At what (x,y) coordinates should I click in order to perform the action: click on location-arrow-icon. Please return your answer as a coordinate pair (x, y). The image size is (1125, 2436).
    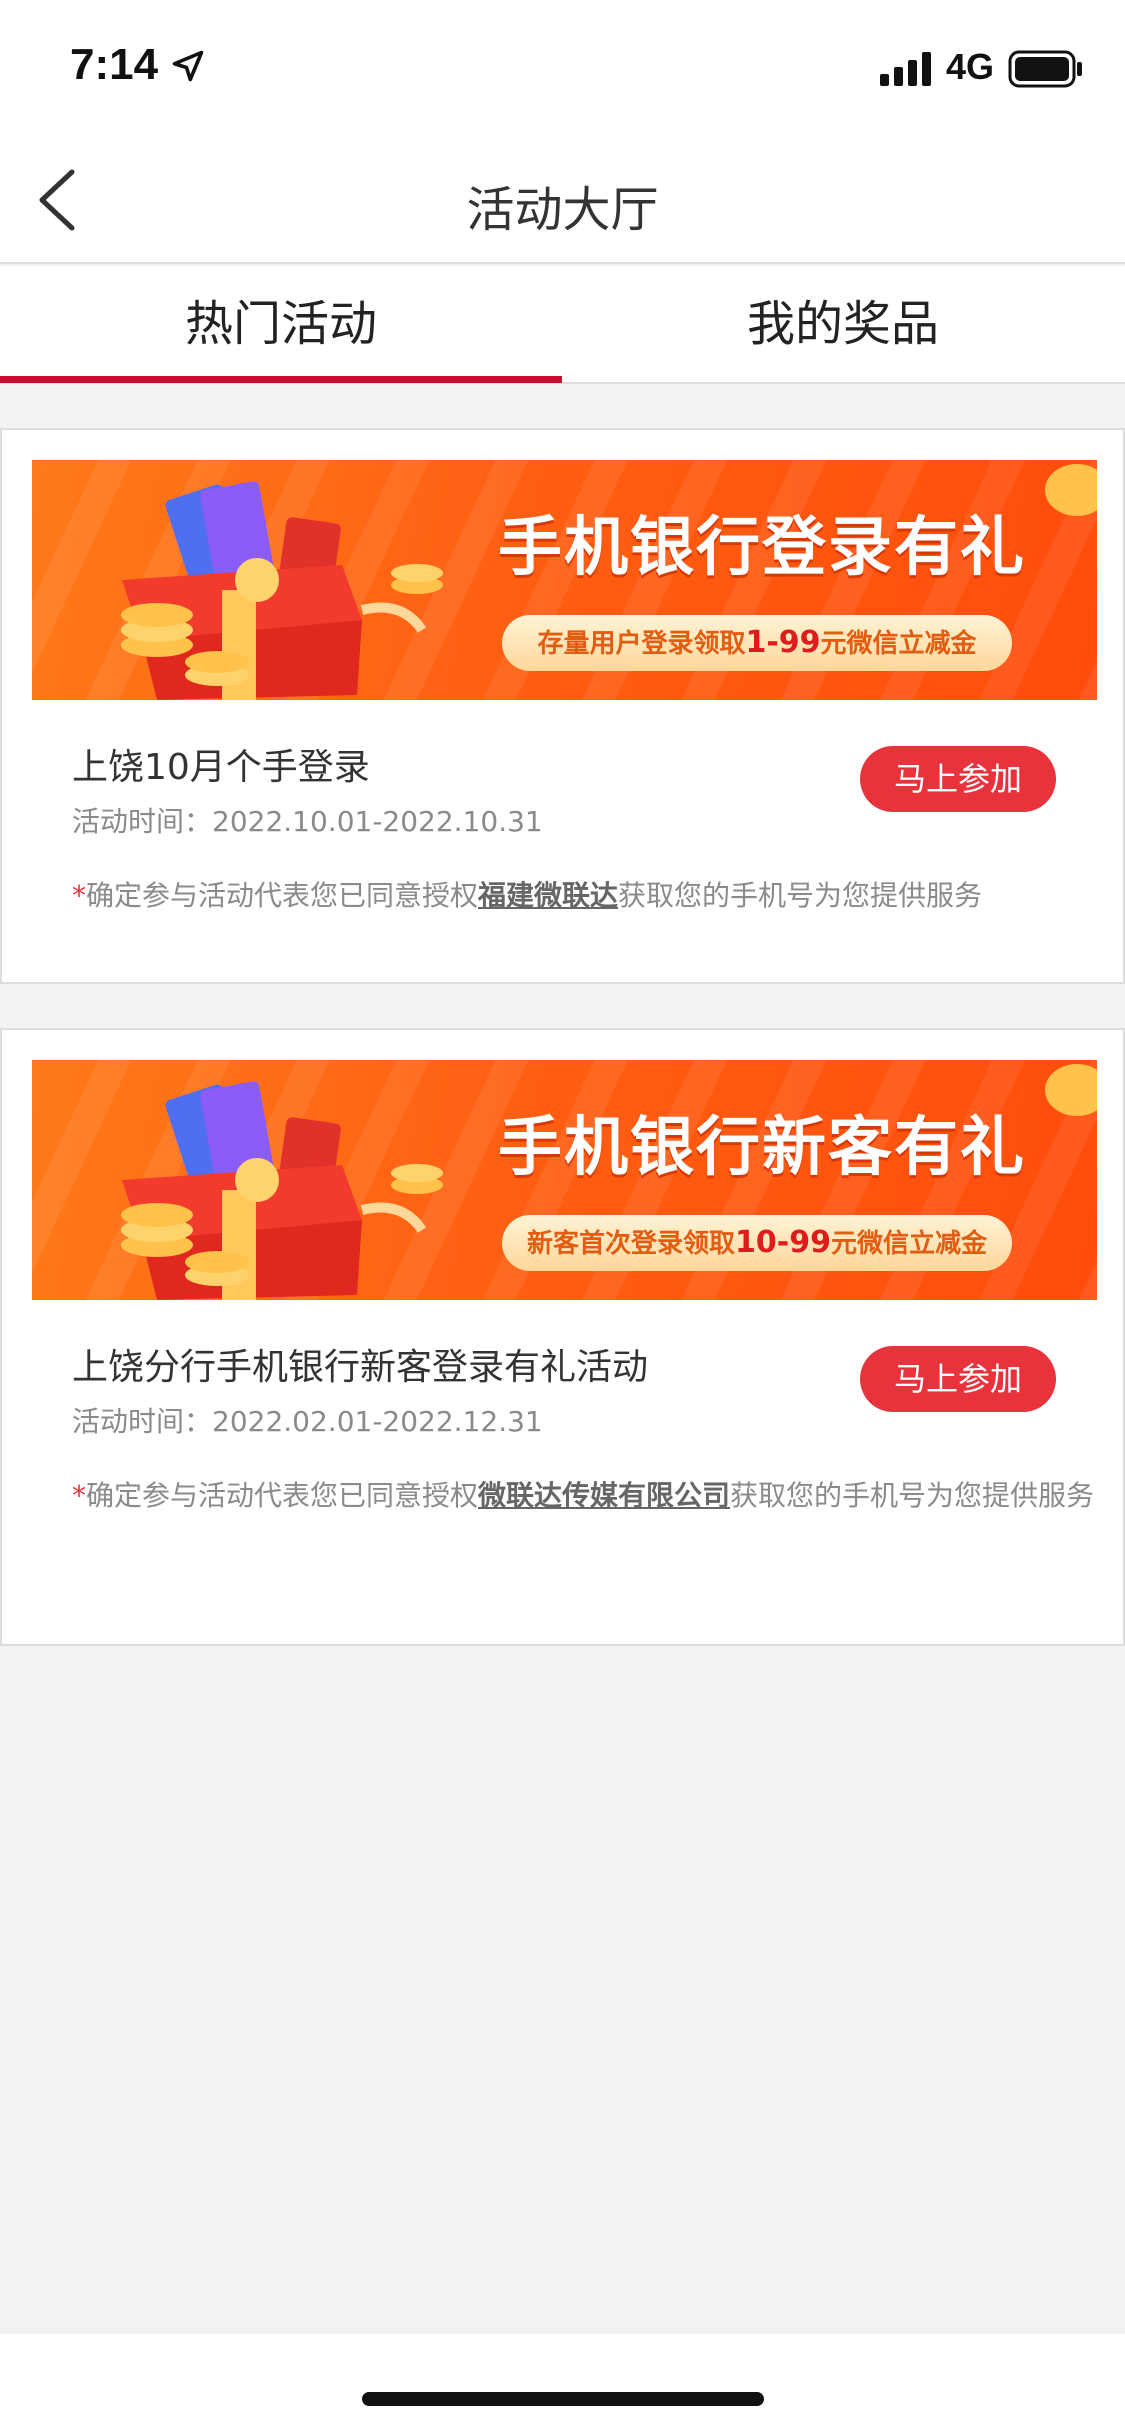
    Looking at the image, I should click on (188, 66).